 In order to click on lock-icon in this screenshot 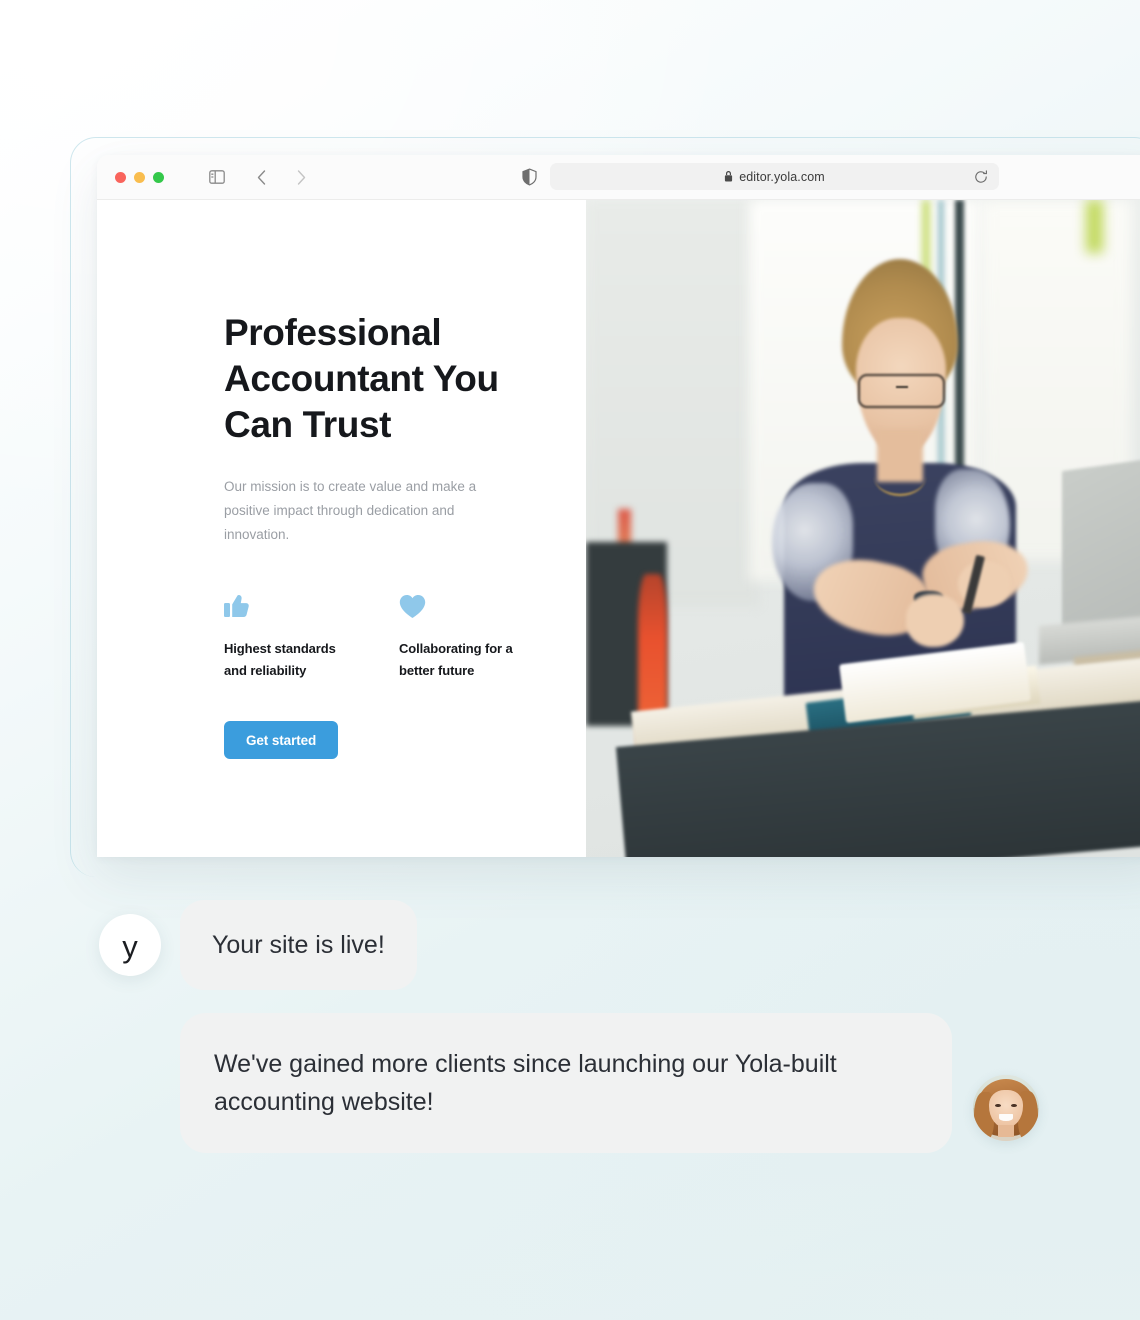, I will do `click(728, 176)`.